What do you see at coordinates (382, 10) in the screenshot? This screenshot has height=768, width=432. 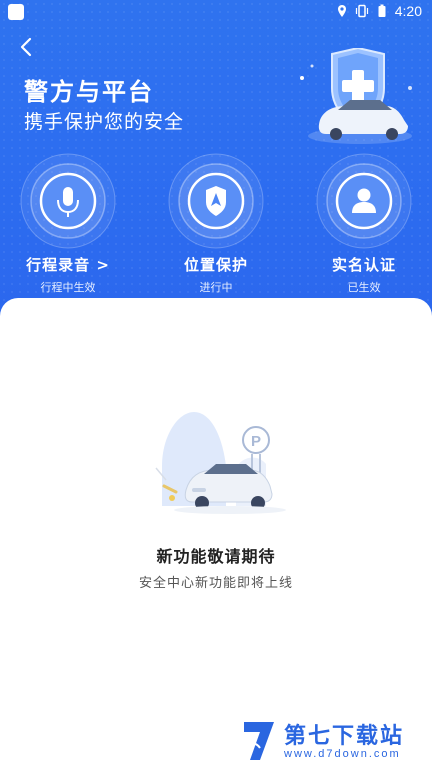 I see `battery-icon` at bounding box center [382, 10].